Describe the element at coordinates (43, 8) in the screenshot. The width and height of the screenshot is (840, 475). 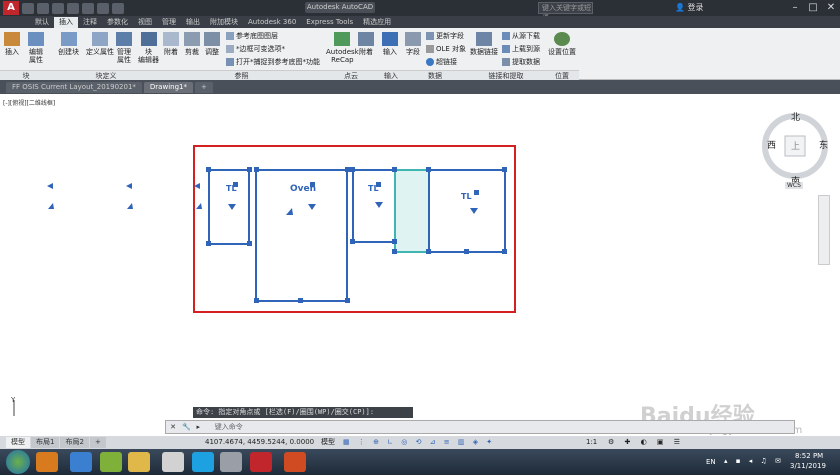
I see `open-icon` at that location.